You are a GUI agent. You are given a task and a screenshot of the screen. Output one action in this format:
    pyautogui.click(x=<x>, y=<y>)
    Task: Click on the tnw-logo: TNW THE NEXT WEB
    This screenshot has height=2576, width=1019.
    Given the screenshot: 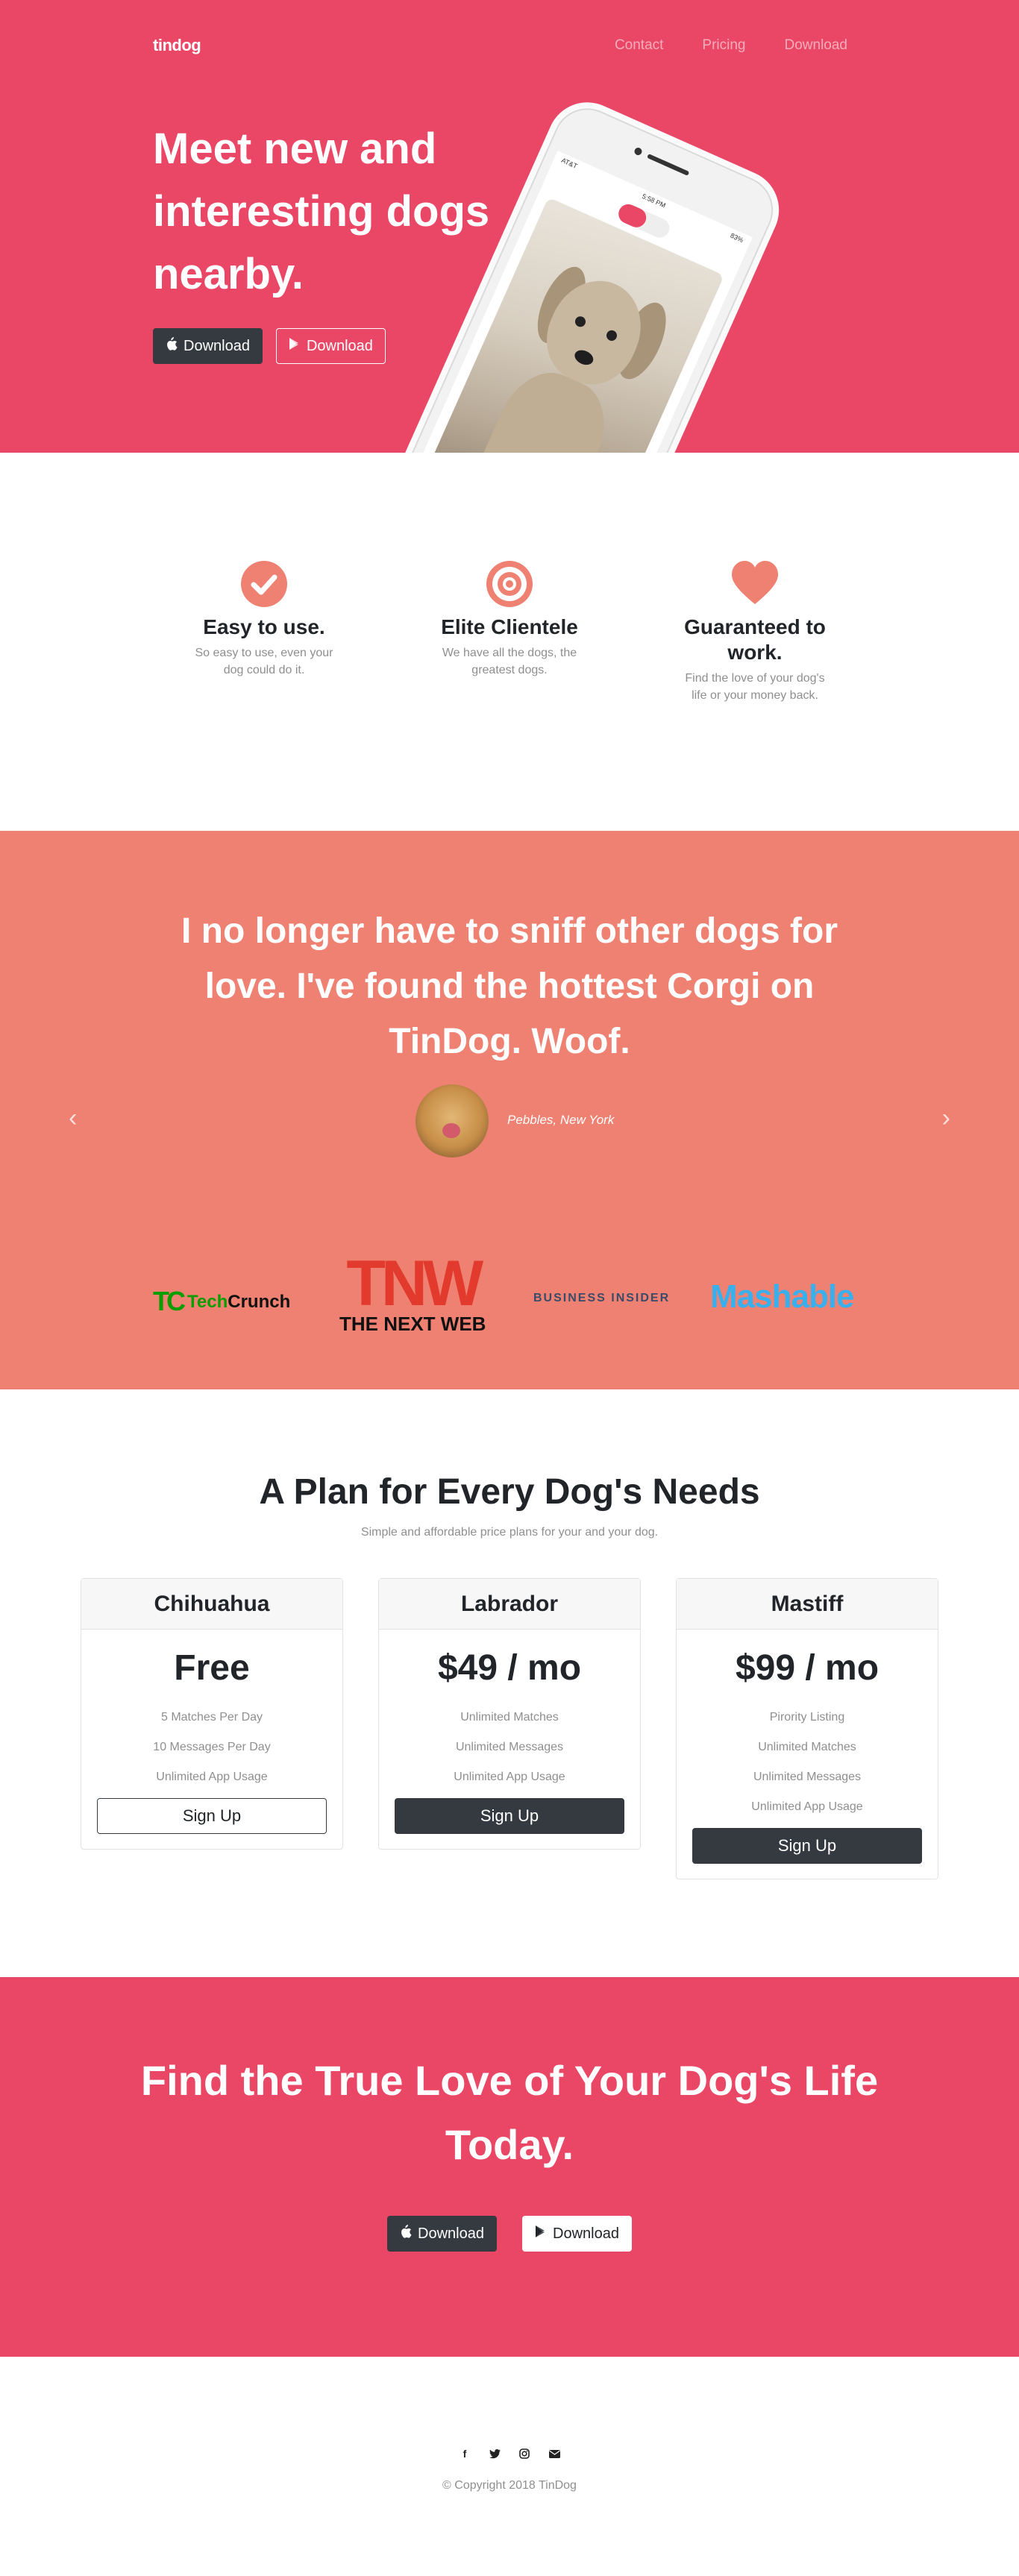 What is the action you would take?
    pyautogui.click(x=412, y=1291)
    